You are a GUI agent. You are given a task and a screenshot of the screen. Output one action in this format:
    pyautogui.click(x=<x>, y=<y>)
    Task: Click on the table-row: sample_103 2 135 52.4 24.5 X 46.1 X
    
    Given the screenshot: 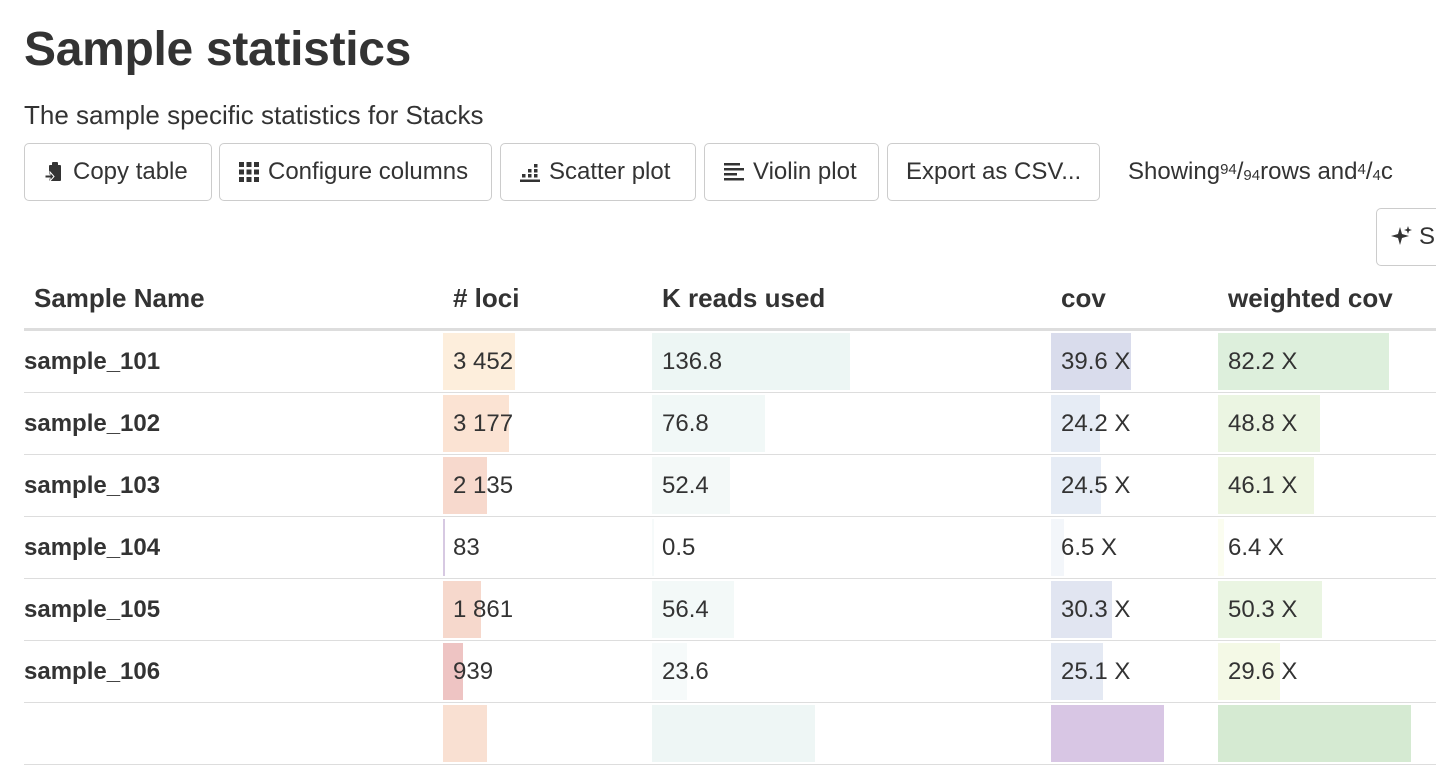 What is the action you would take?
    pyautogui.click(x=730, y=485)
    